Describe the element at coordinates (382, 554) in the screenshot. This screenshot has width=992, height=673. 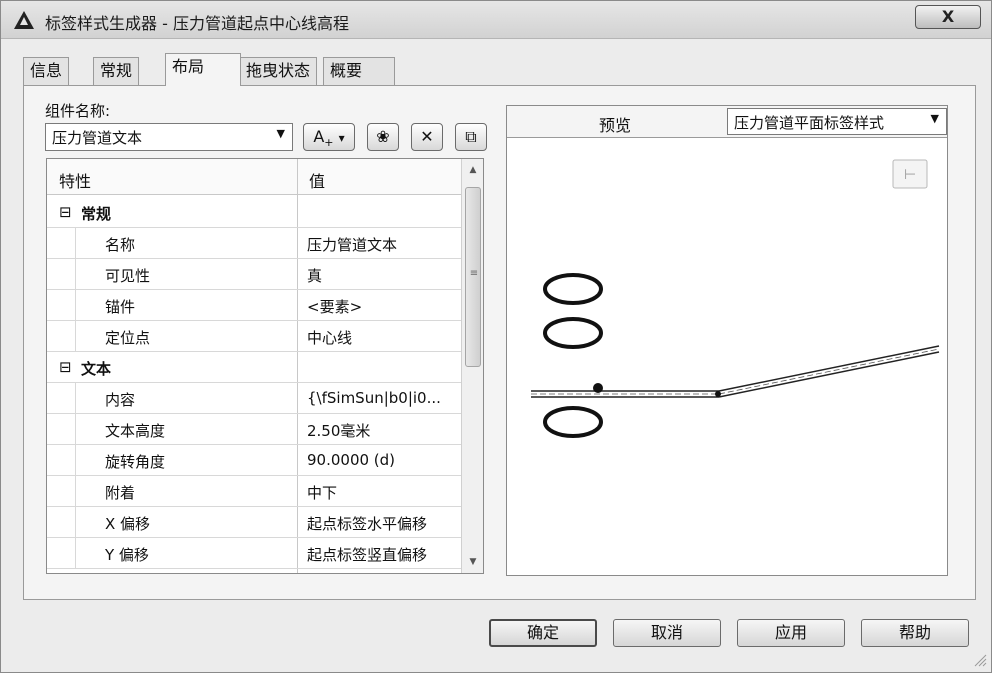
I see `property-value: 起点标签竖直偏移` at that location.